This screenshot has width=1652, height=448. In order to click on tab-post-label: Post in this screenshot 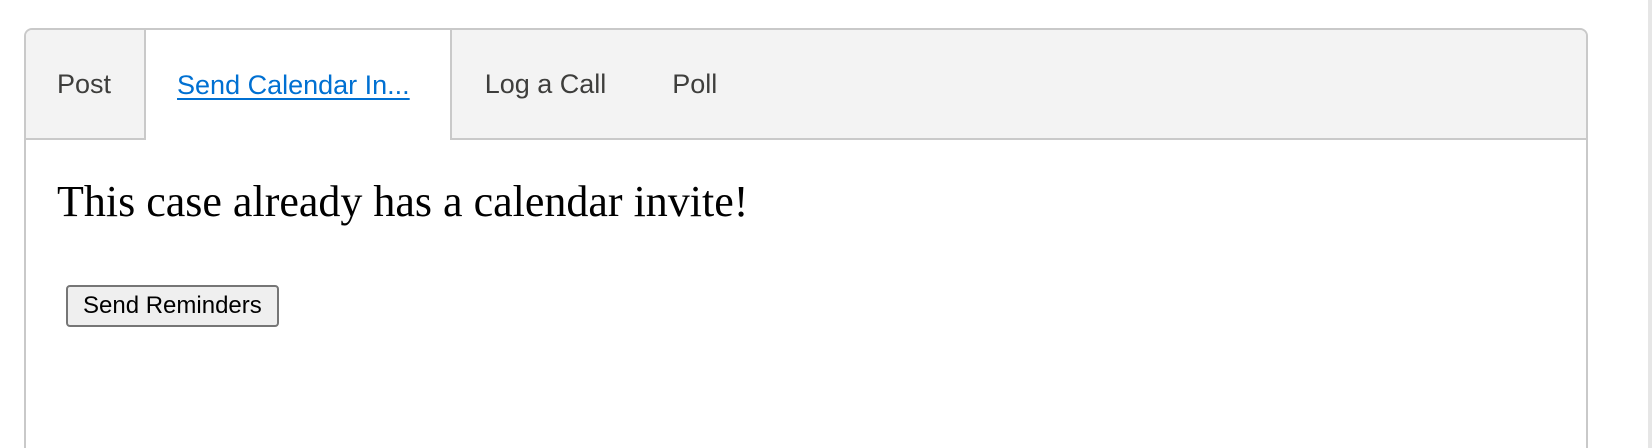, I will do `click(84, 83)`.